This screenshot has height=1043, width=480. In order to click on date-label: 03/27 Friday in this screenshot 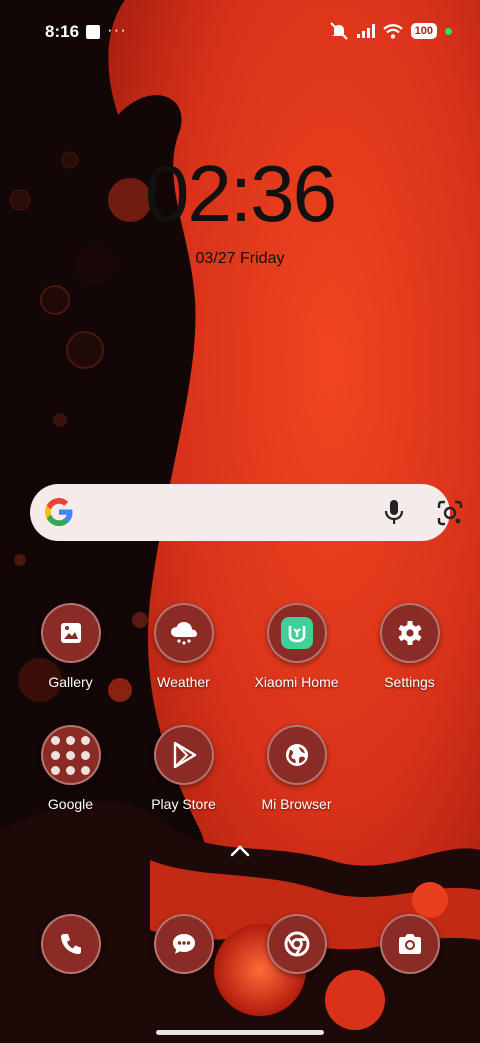, I will do `click(240, 259)`.